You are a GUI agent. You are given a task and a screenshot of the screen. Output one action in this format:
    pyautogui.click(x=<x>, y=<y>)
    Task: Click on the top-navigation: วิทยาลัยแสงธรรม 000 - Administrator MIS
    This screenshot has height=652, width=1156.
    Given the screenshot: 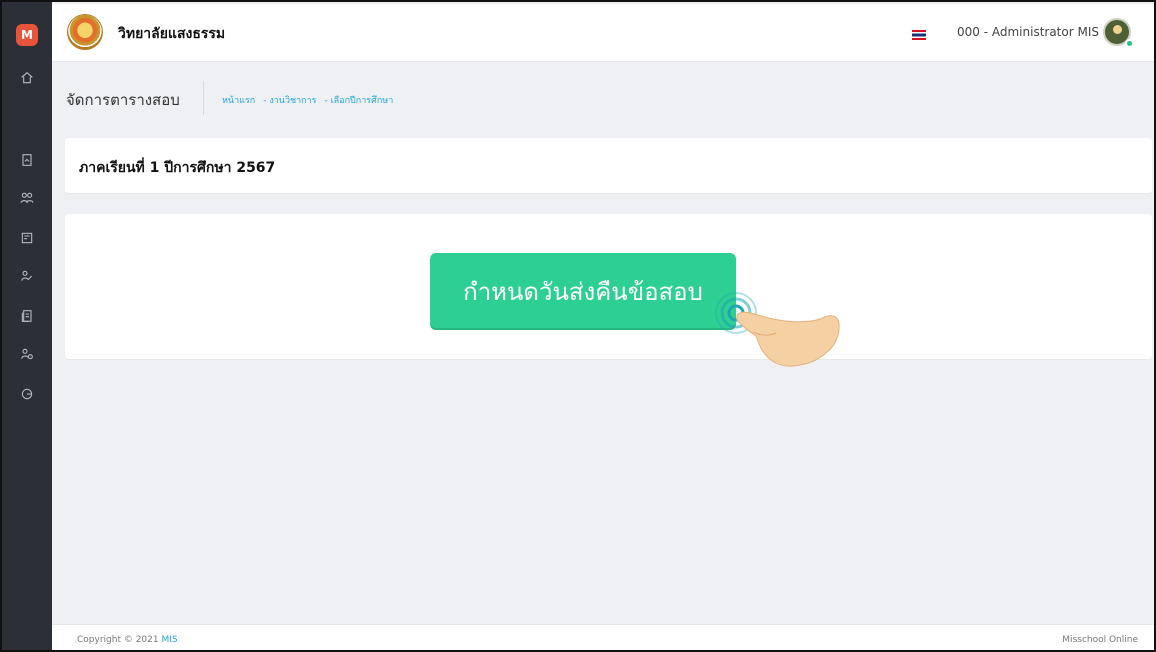 What is the action you would take?
    pyautogui.click(x=603, y=33)
    